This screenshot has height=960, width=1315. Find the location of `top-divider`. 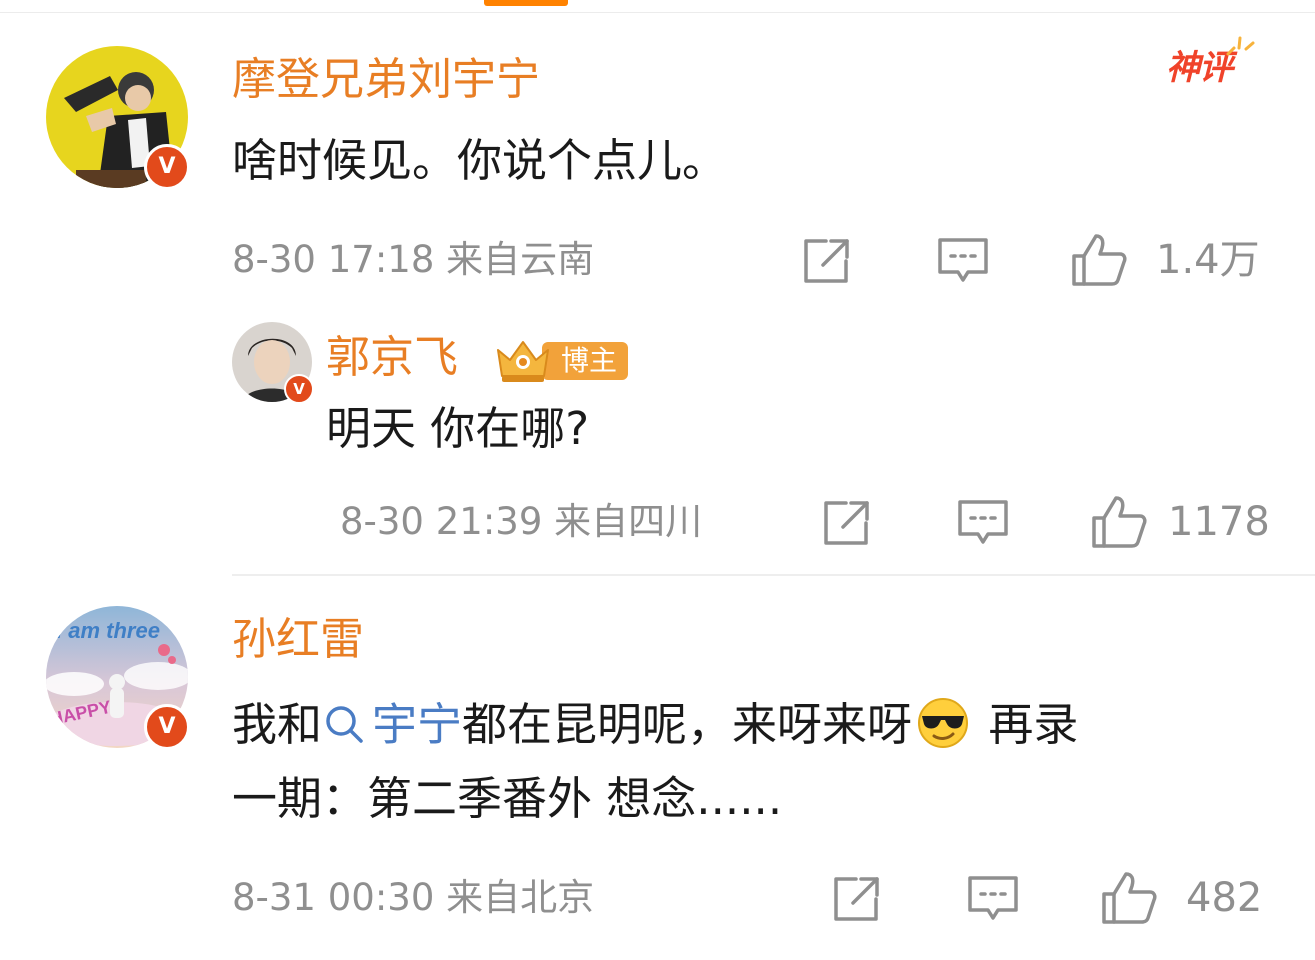

top-divider is located at coordinates (657, 12).